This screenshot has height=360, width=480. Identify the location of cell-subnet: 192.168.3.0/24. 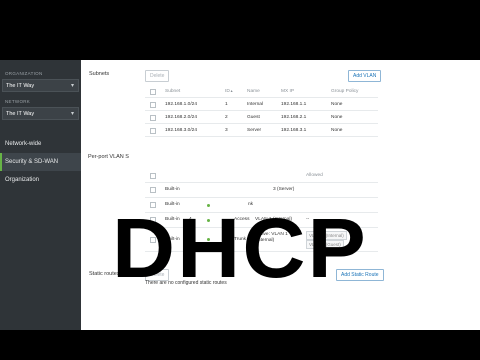
(181, 130).